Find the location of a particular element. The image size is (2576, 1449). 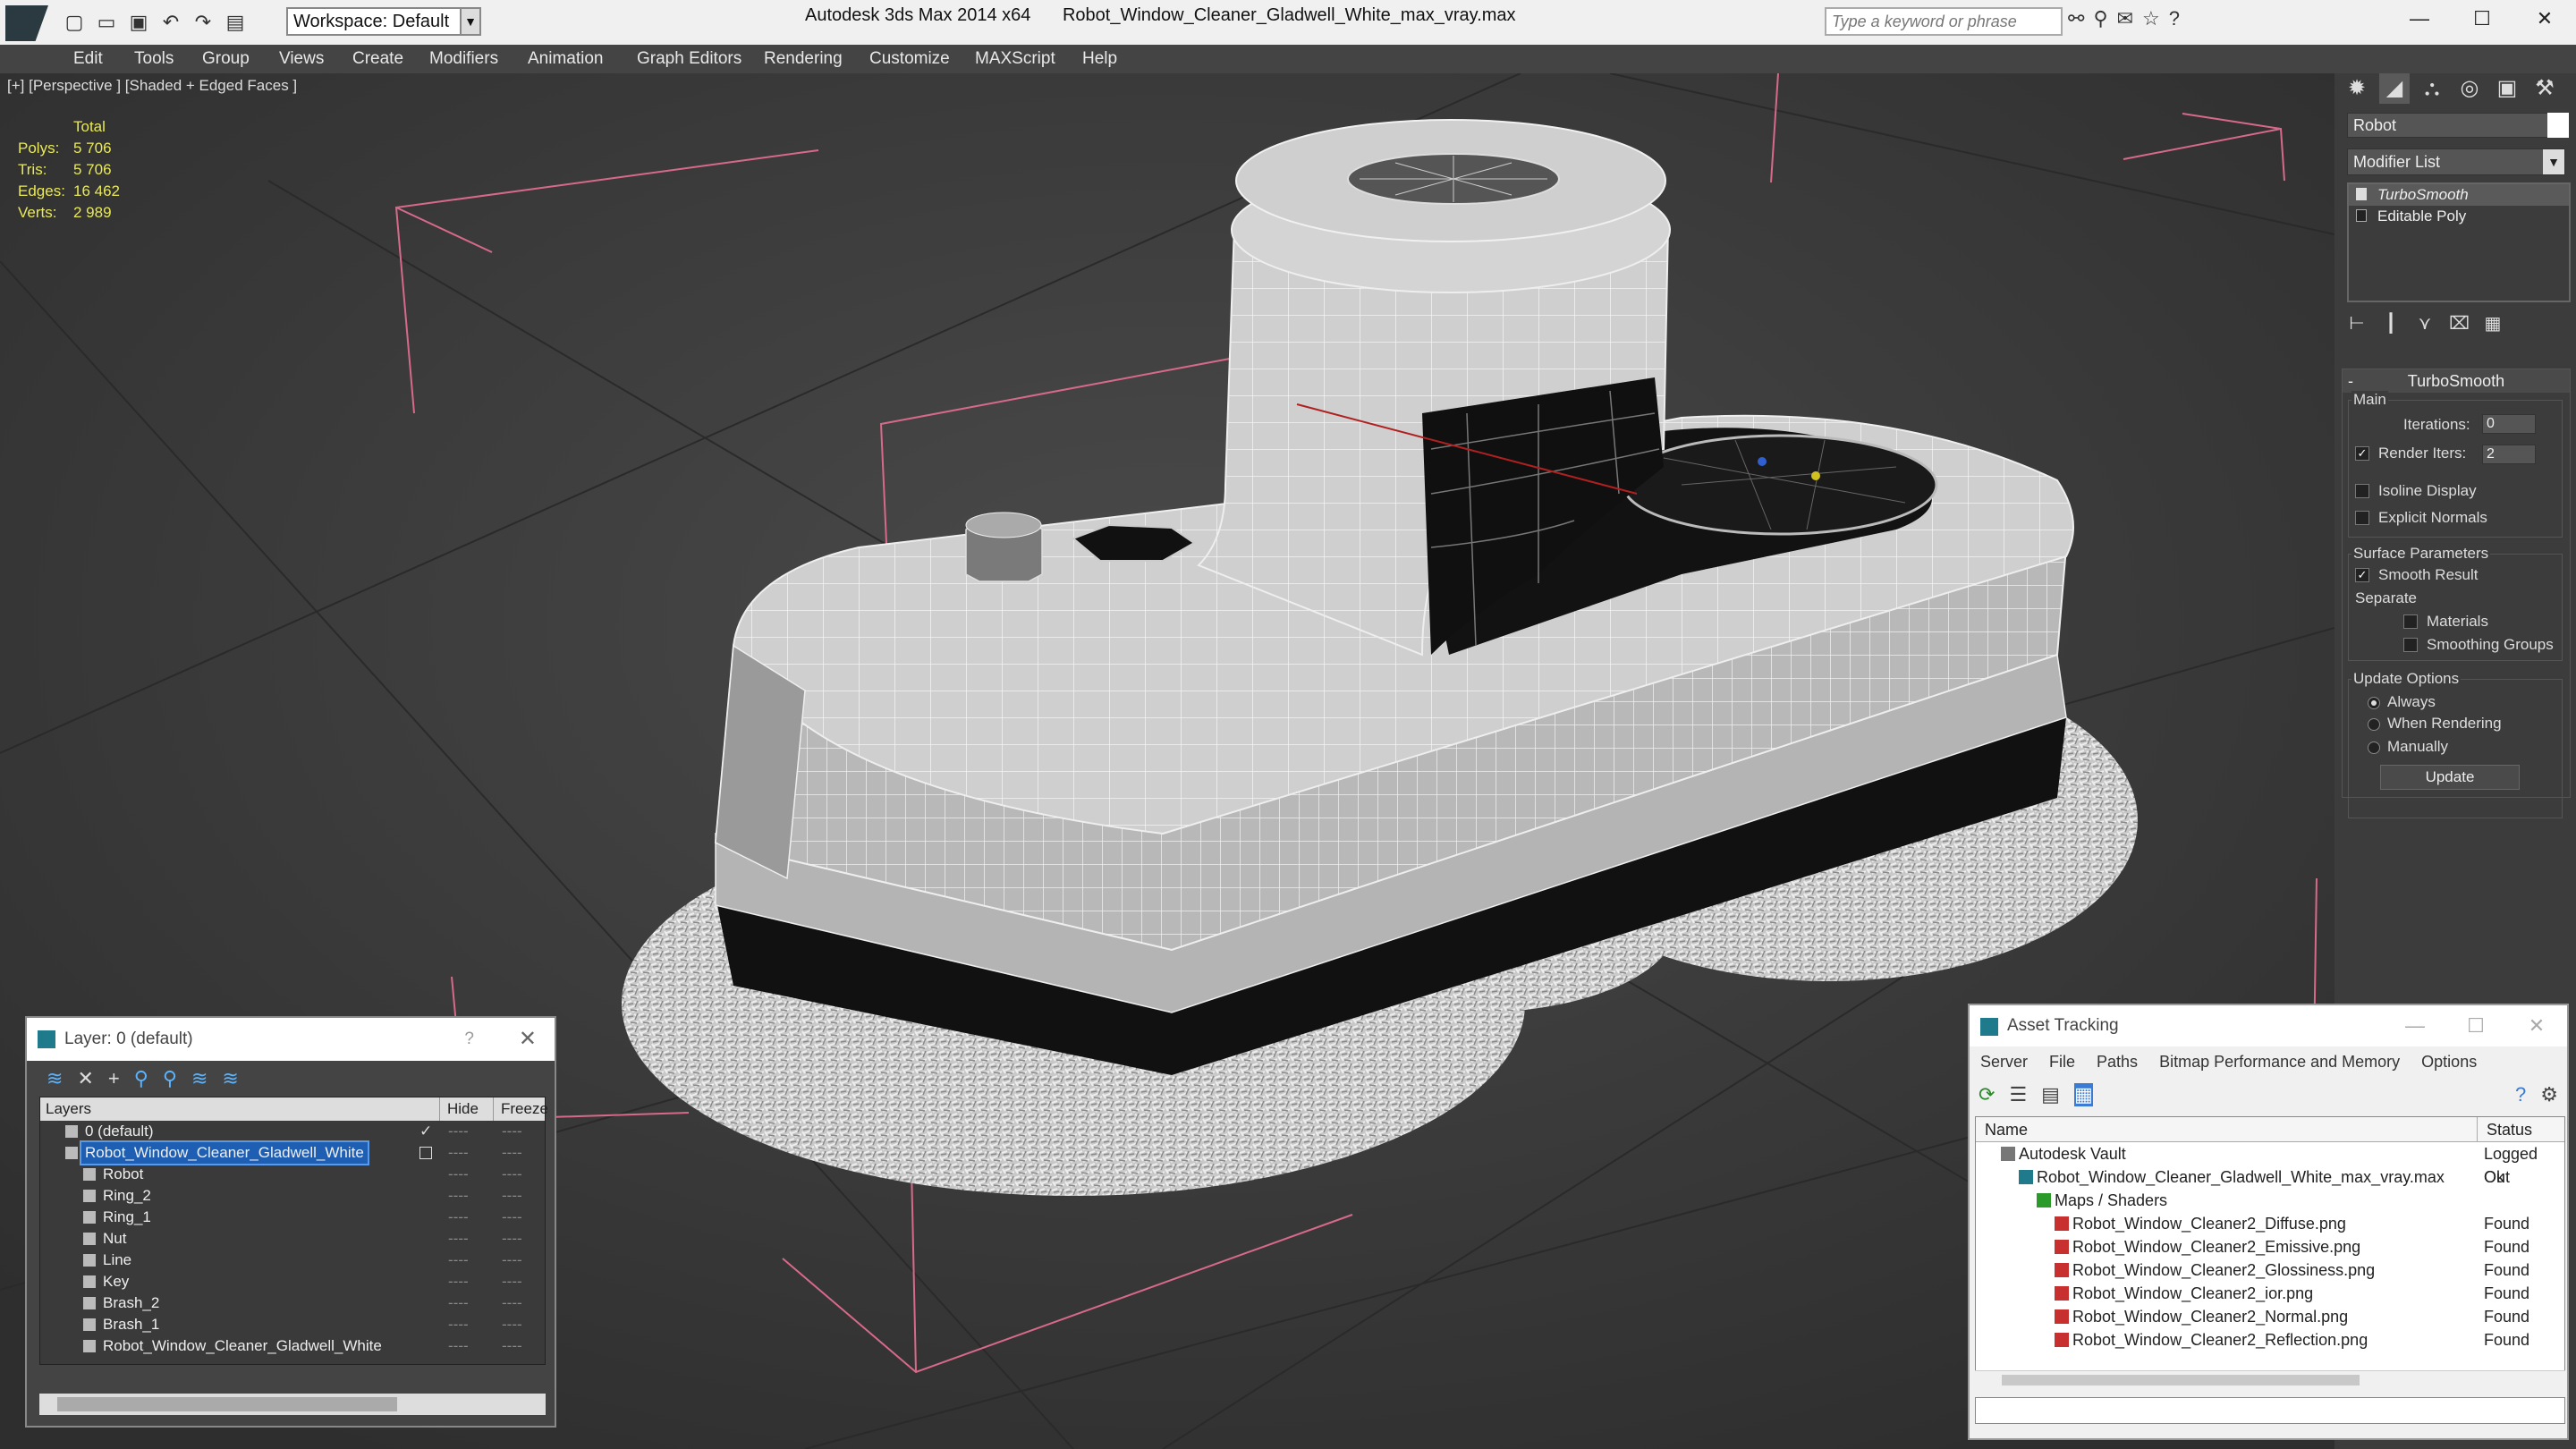

modifier-list-dropdown: Modifier List ▼ is located at coordinates (2456, 161).